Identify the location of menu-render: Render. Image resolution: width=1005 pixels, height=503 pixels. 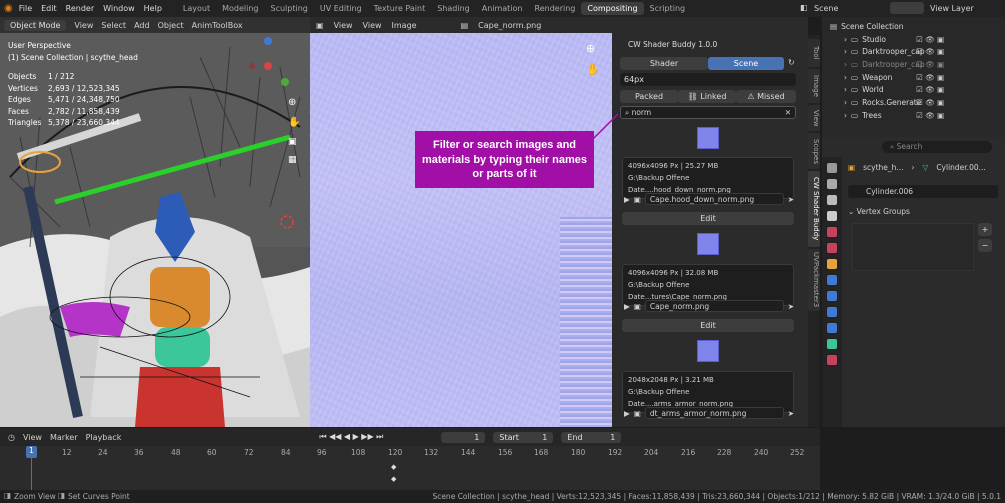
(80, 8).